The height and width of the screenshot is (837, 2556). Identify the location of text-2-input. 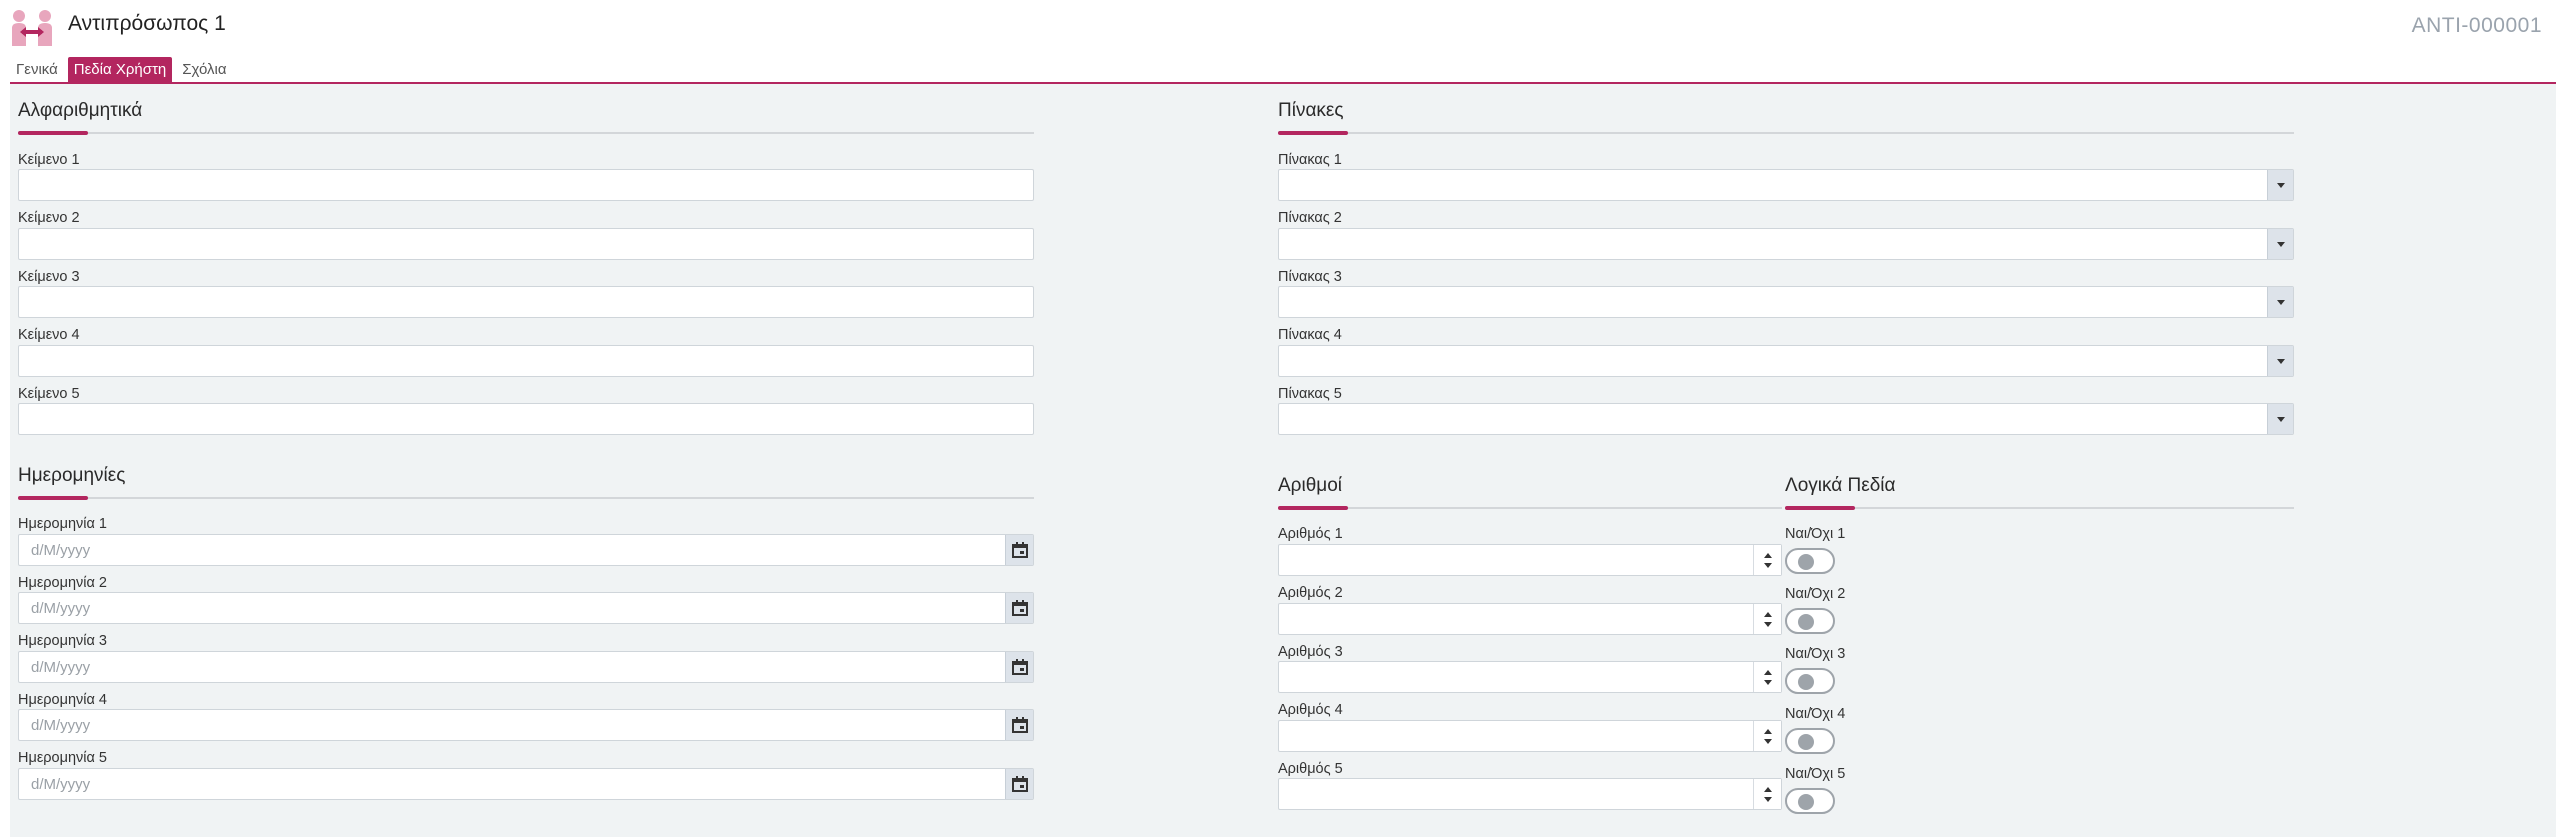
(526, 244).